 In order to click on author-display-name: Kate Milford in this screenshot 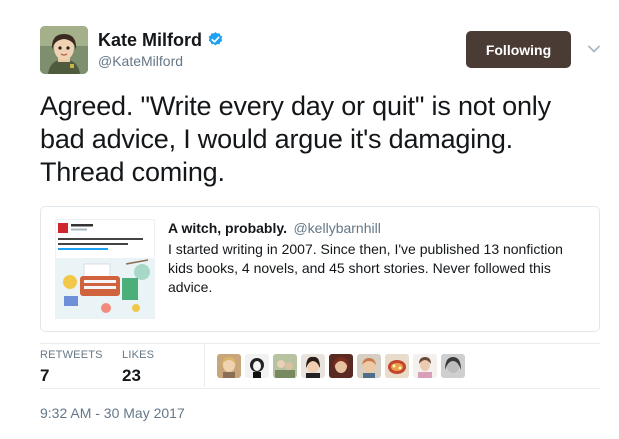, I will do `click(161, 40)`.